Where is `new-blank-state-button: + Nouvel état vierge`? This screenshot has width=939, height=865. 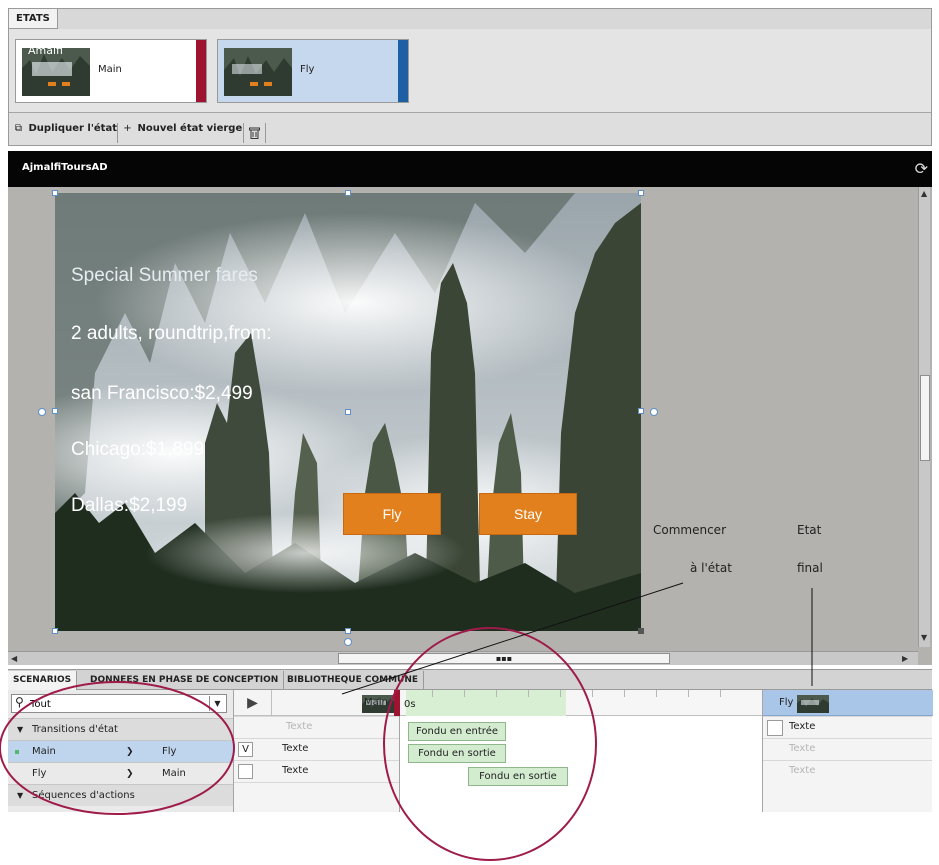 new-blank-state-button: + Nouvel état vierge is located at coordinates (181, 133).